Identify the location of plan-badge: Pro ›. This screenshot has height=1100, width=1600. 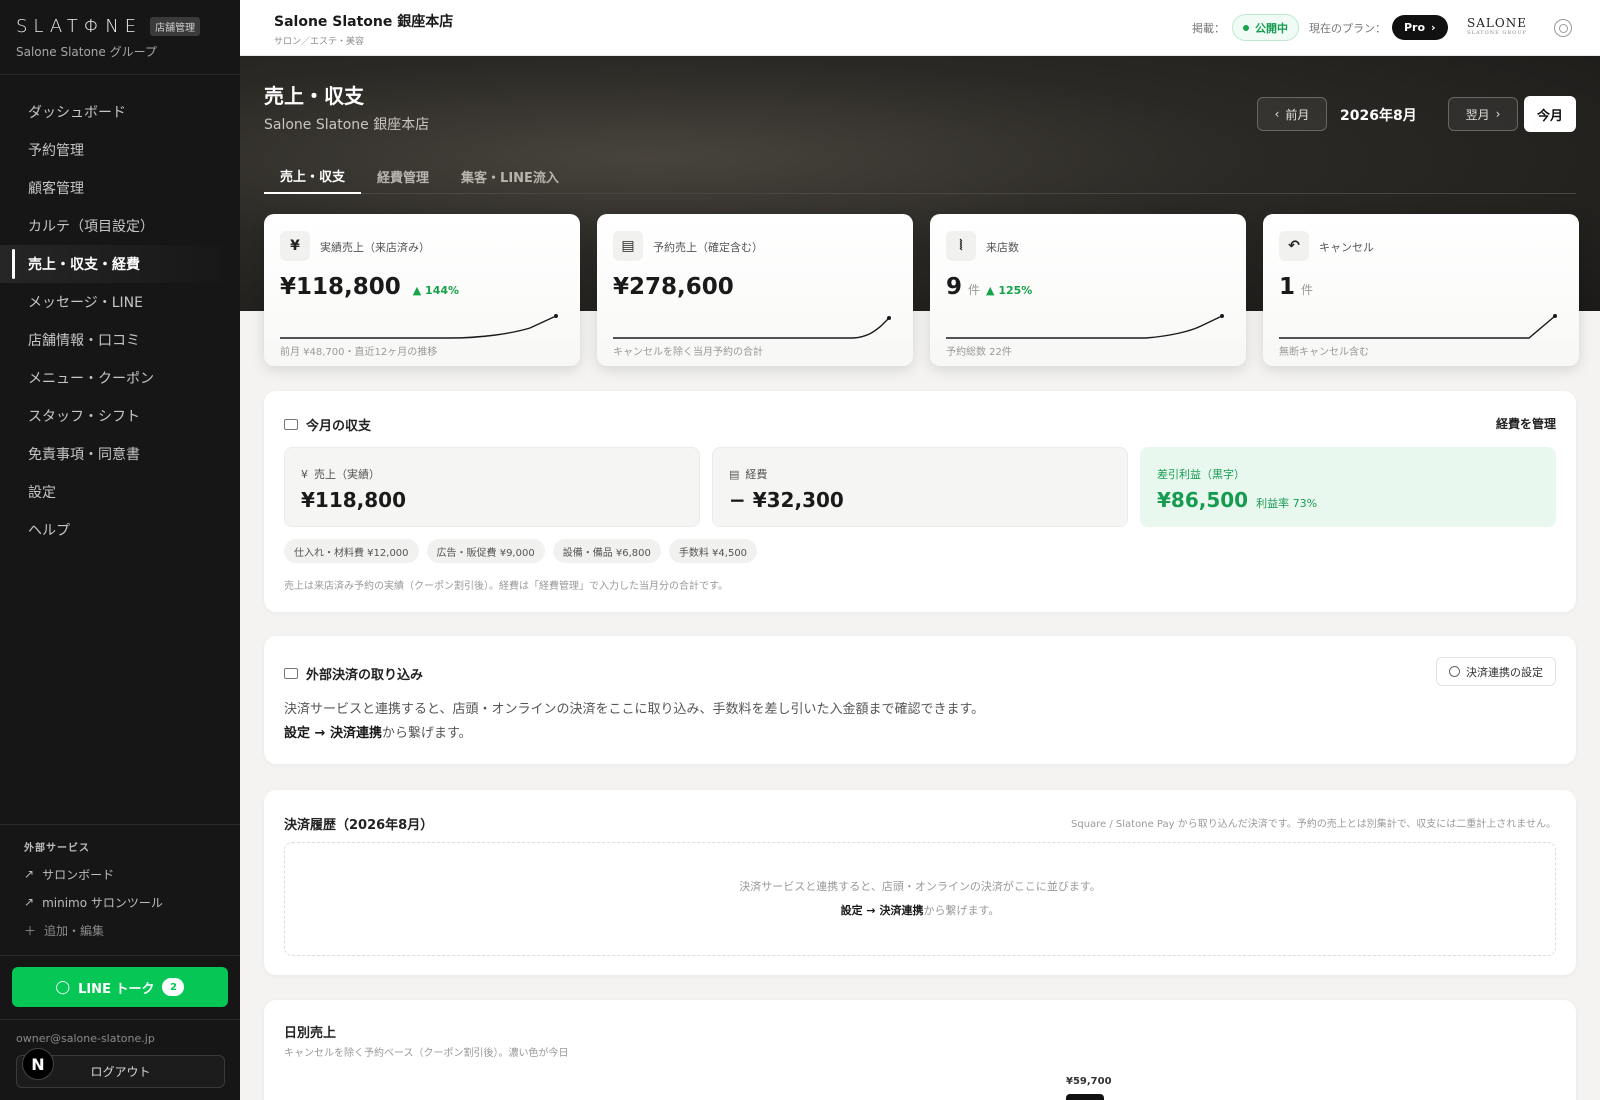
(1420, 27).